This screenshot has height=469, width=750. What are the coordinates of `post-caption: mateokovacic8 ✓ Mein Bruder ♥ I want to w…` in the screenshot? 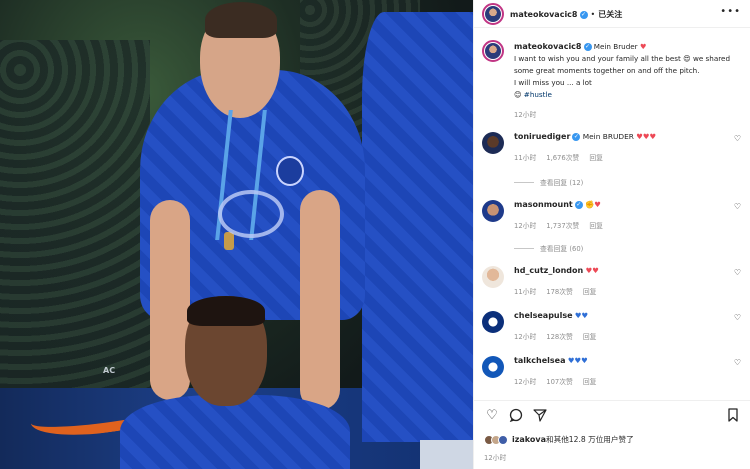 It's located at (629, 81).